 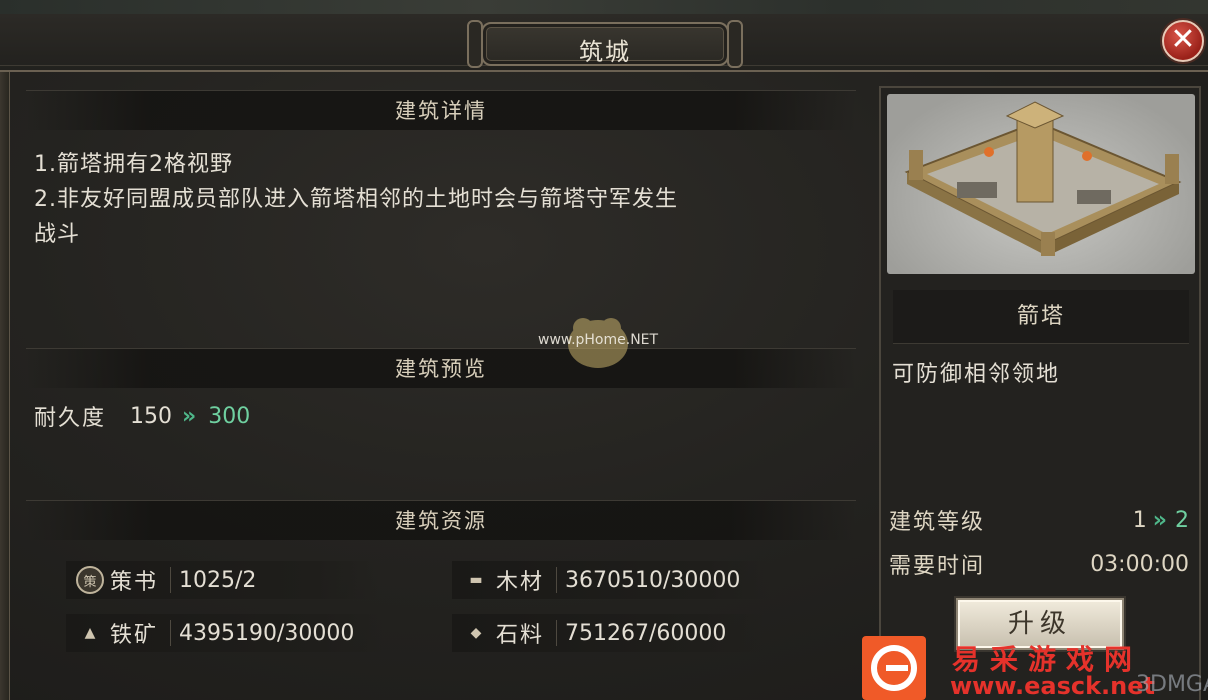 I want to click on resource-slot-stone: ◆ 石料 751267/60000, so click(x=608, y=633).